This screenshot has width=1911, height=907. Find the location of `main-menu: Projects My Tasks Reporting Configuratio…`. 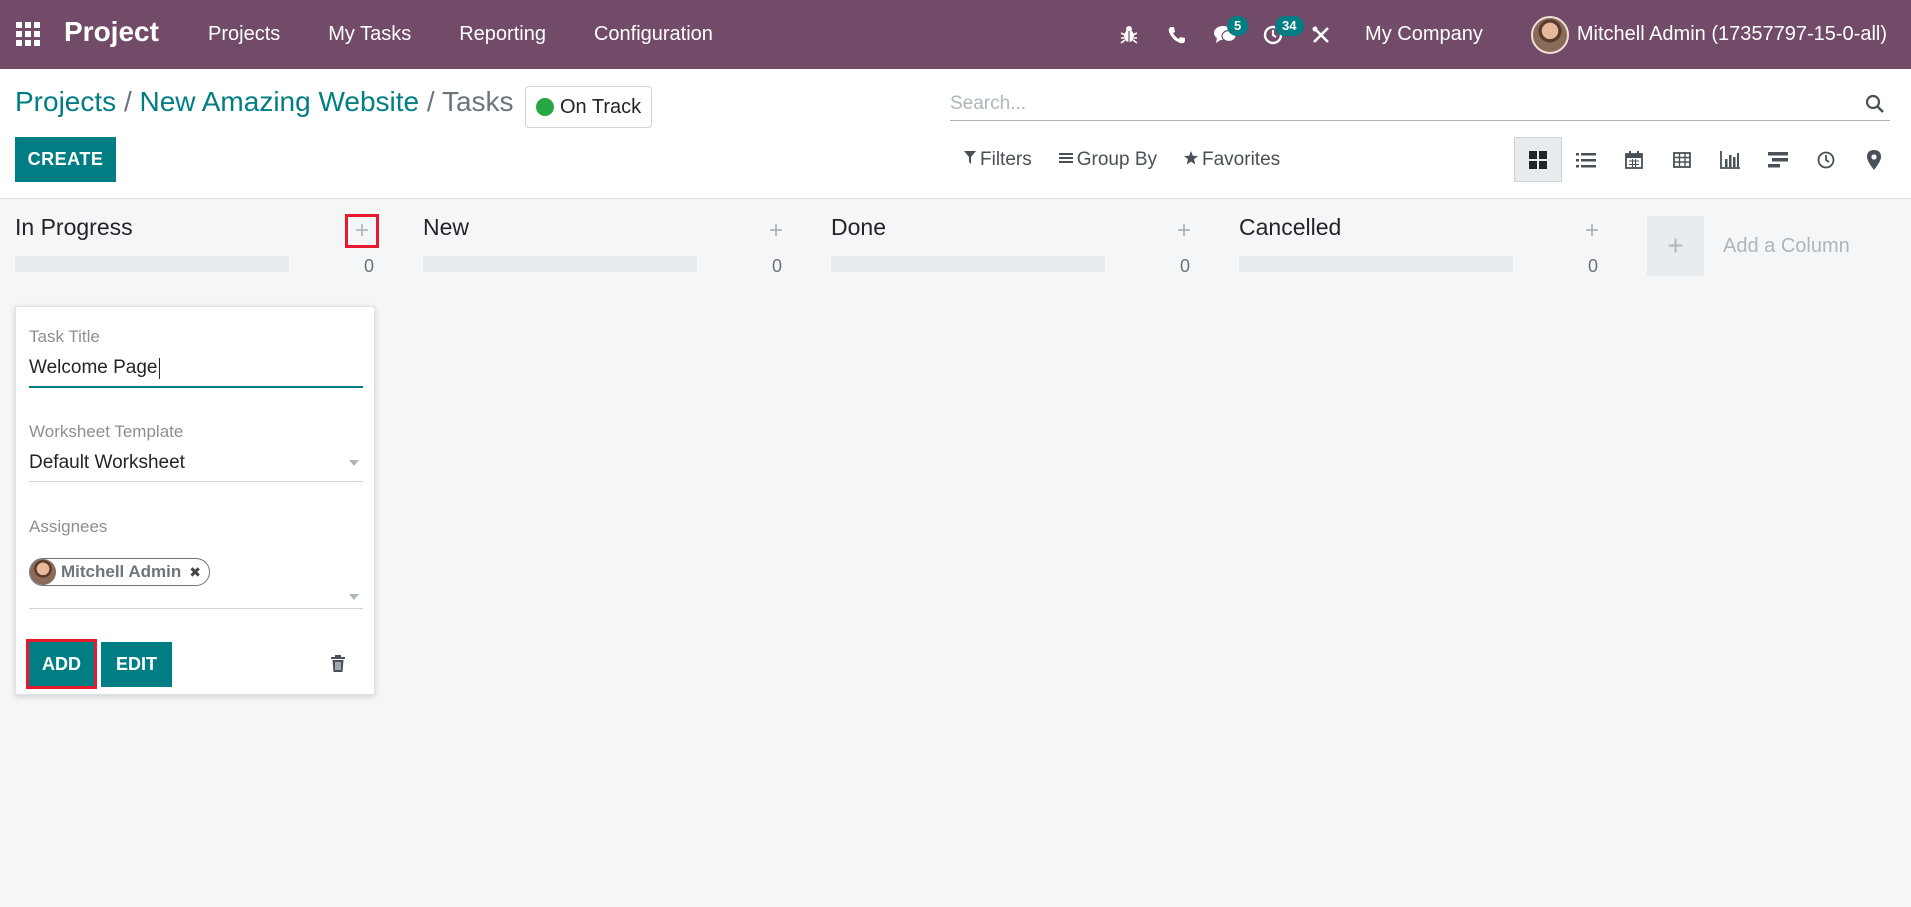

main-menu: Projects My Tasks Reporting Configuratio… is located at coordinates (460, 34).